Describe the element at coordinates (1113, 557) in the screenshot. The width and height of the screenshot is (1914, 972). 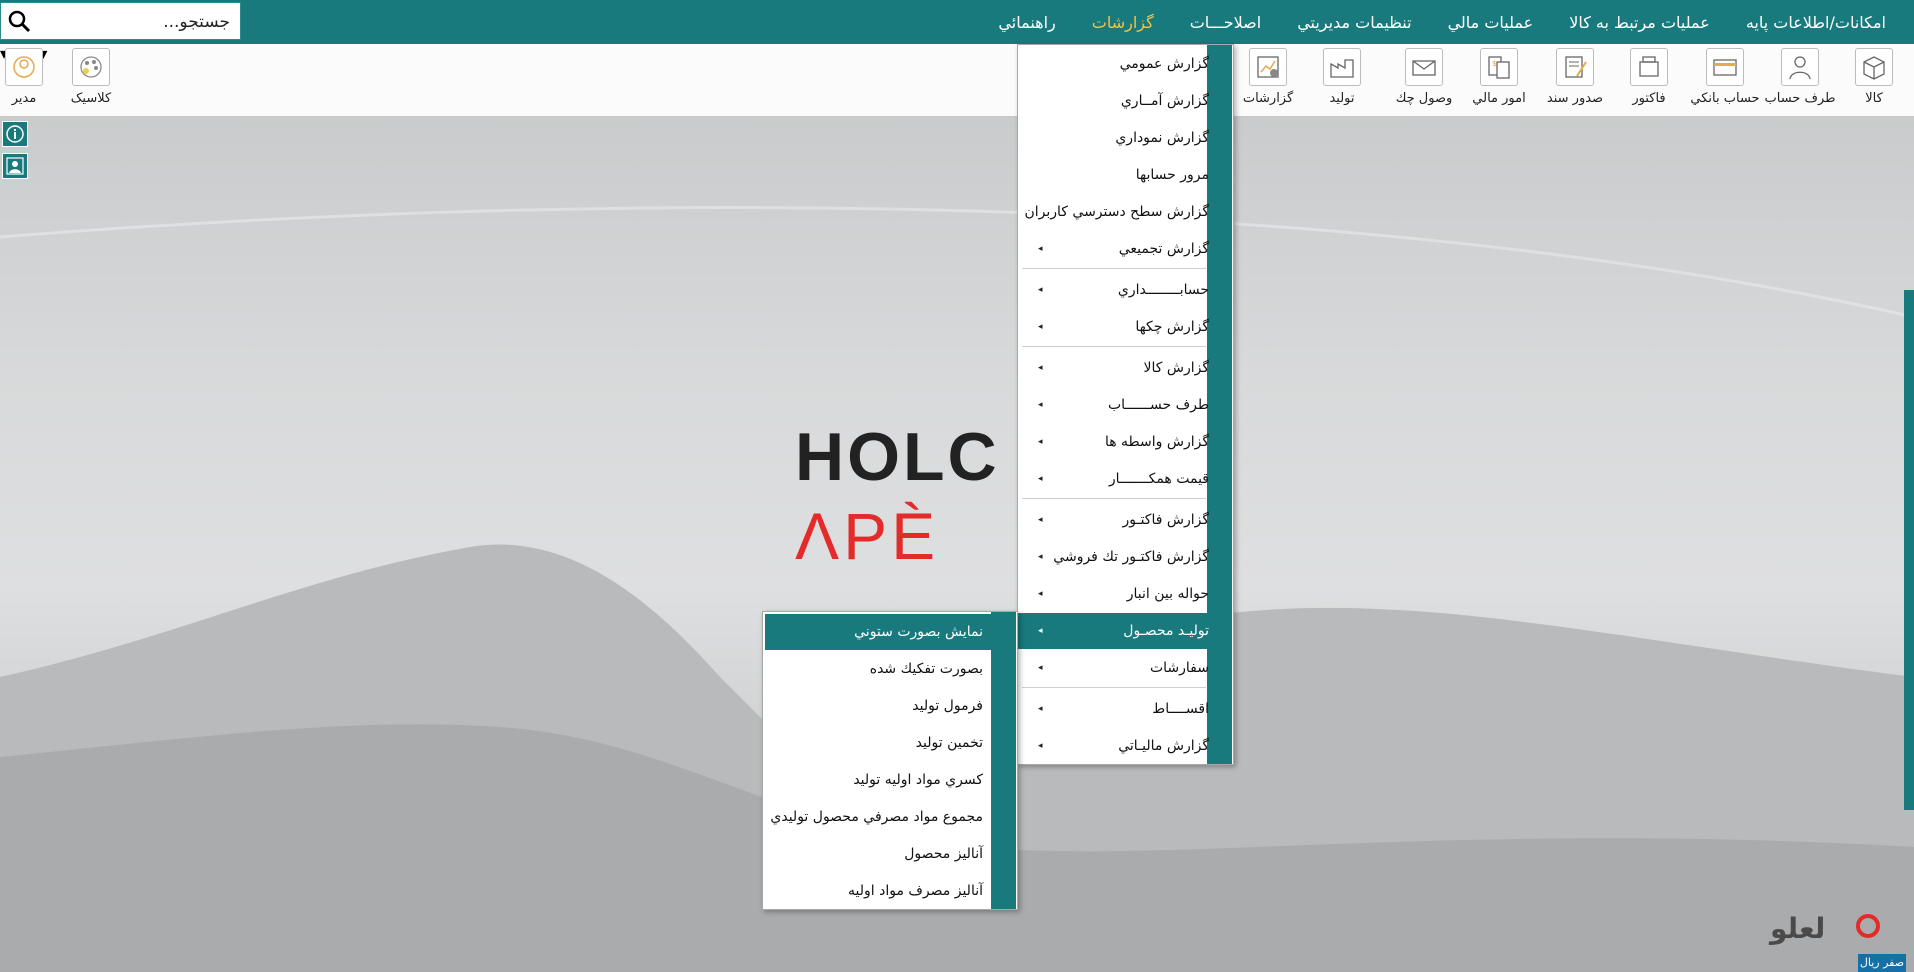
I see `reports-menu-item: گزارش فاکتـور تك فروشي ◂` at that location.